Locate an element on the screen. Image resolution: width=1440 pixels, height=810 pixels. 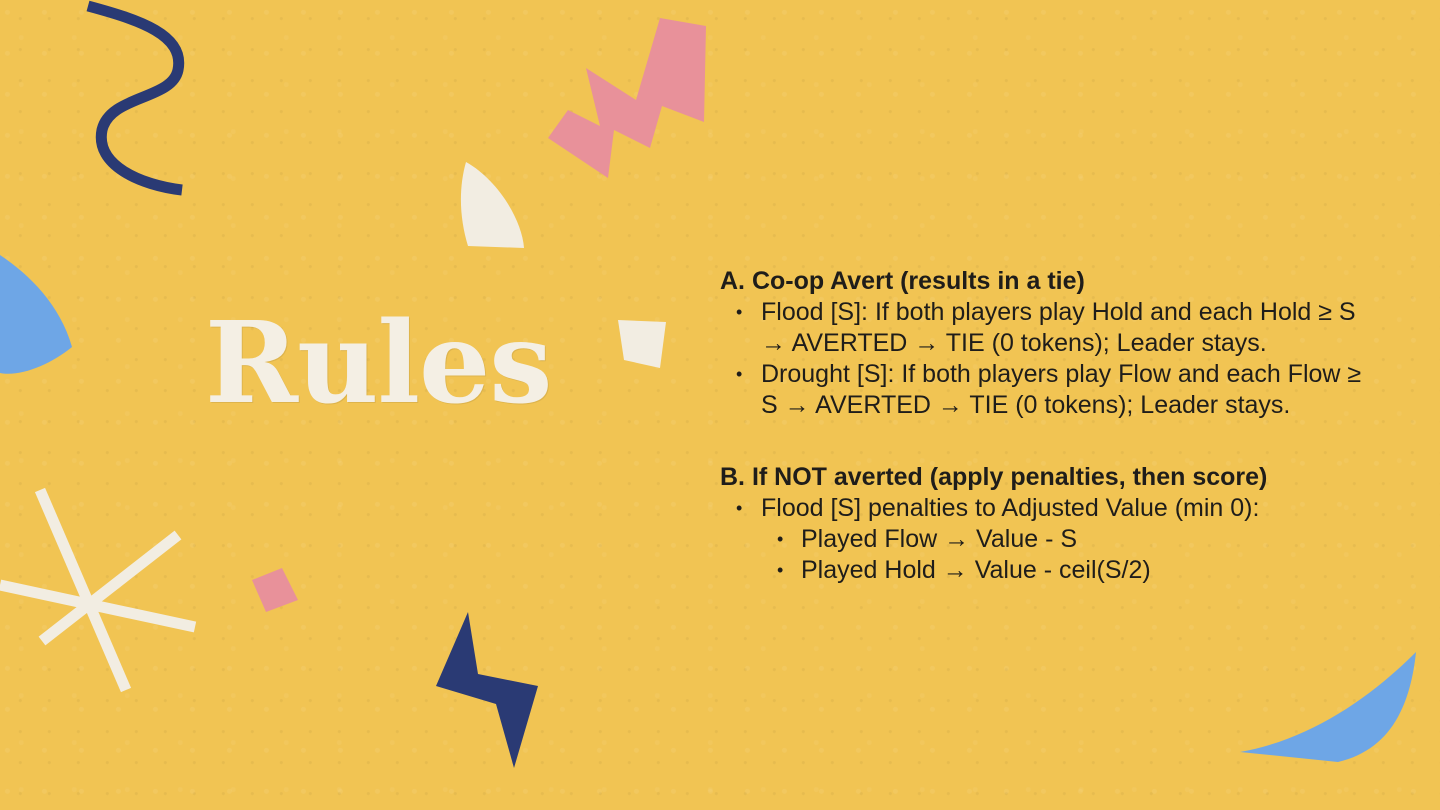
sub-list-item: Played Flow → Value - S is located at coordinates (1070, 539).